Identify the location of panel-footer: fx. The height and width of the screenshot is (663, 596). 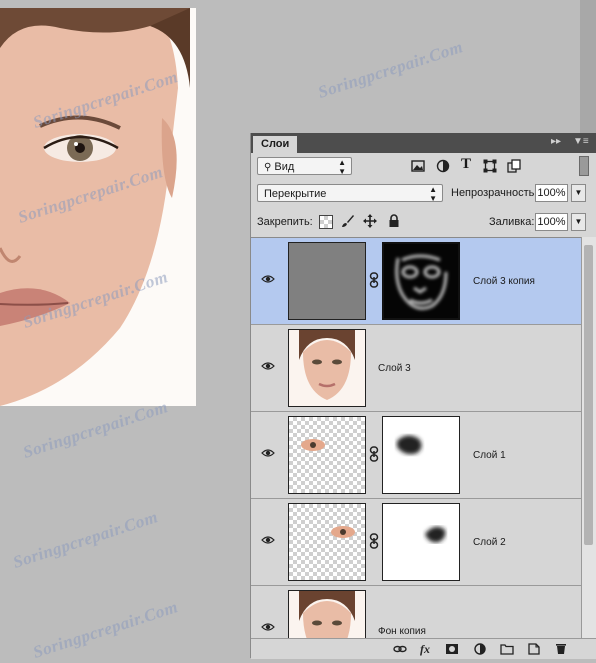
(423, 648).